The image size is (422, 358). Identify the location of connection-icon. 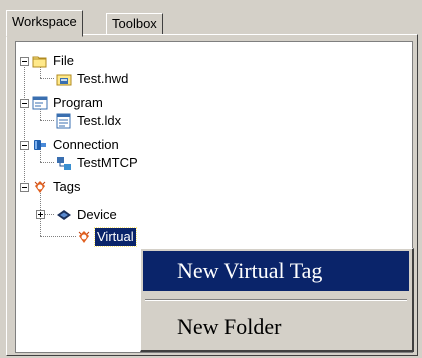
(40, 145).